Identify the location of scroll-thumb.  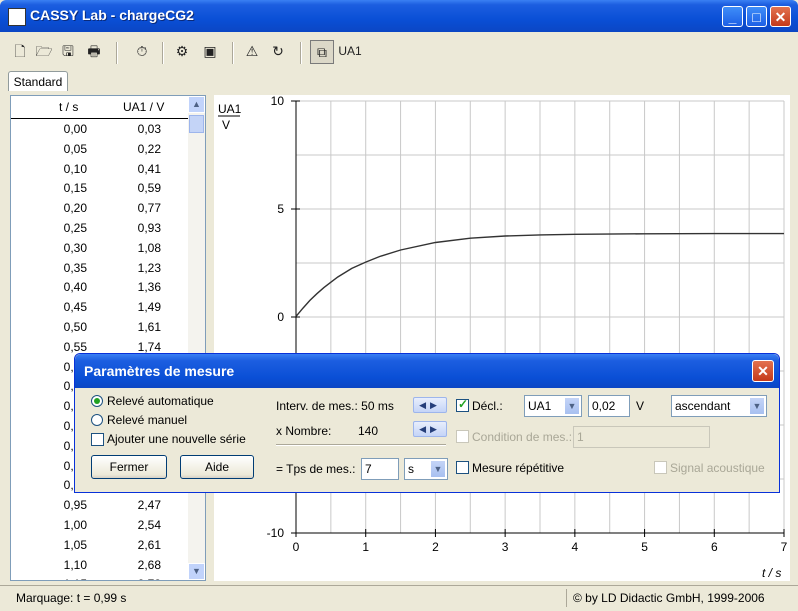
(196, 124).